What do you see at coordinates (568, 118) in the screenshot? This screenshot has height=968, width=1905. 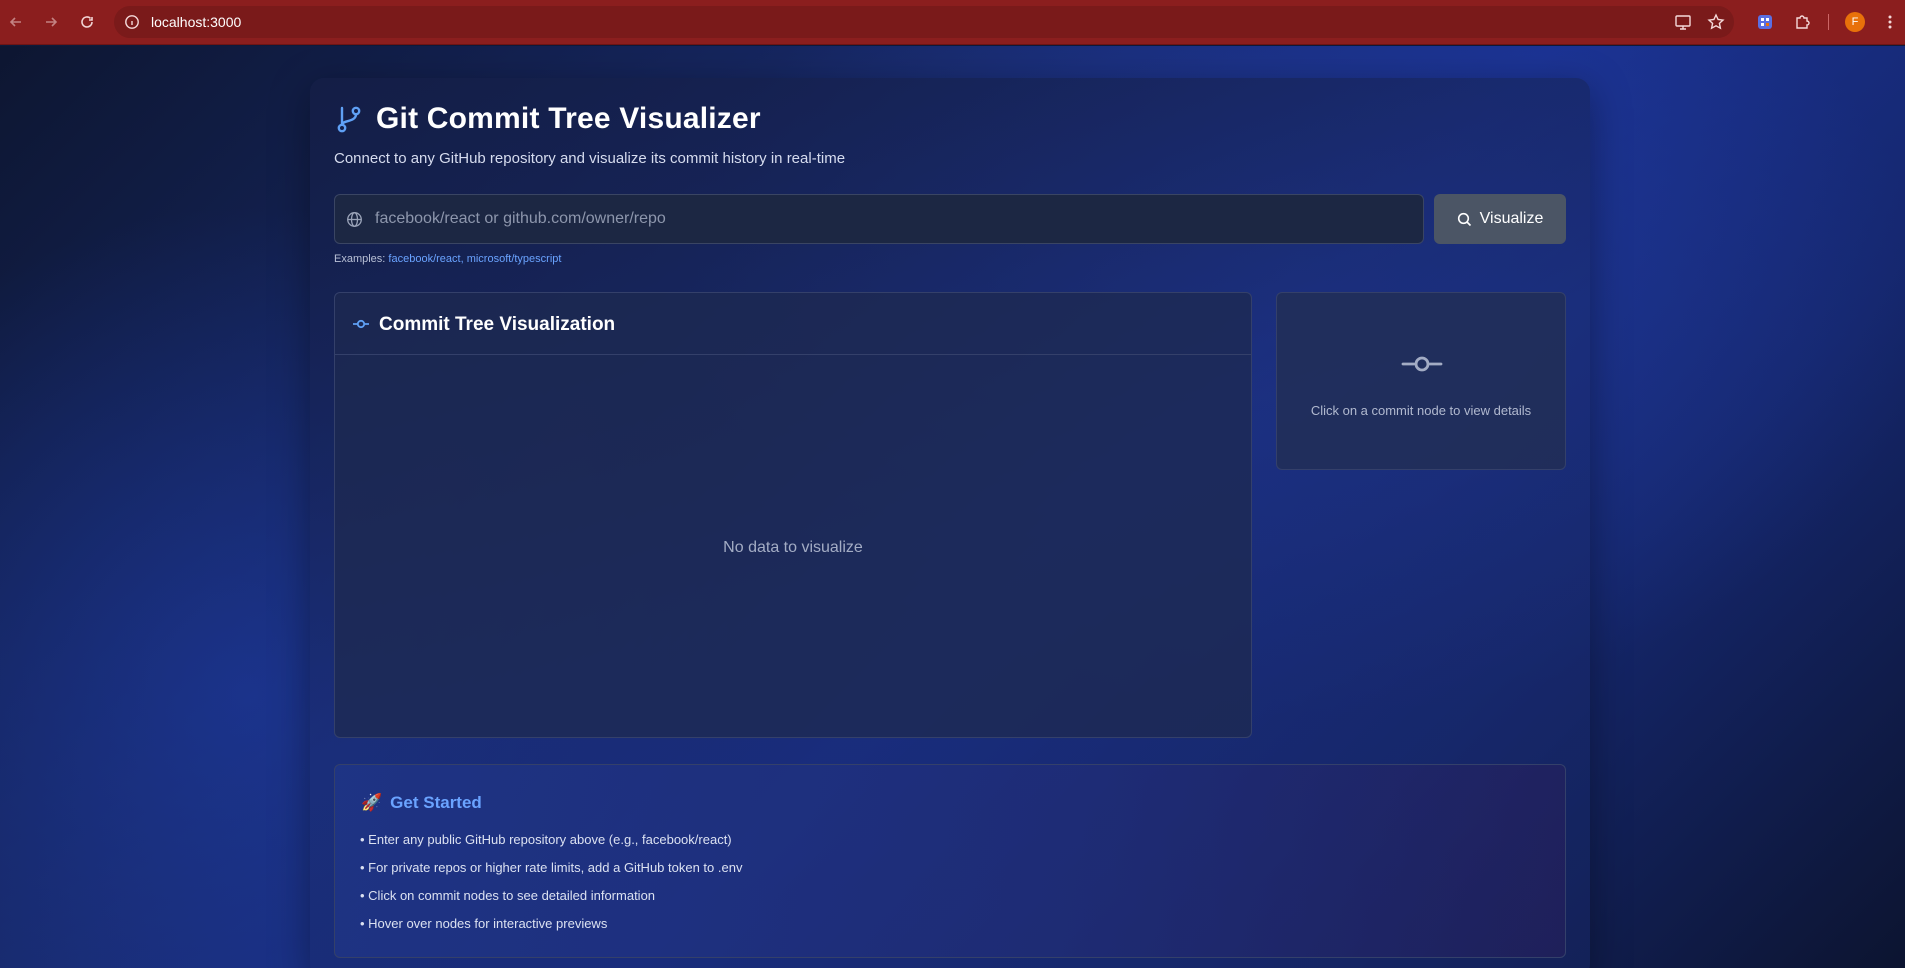 I see `page-title: Git Commit Tree Visualizer` at bounding box center [568, 118].